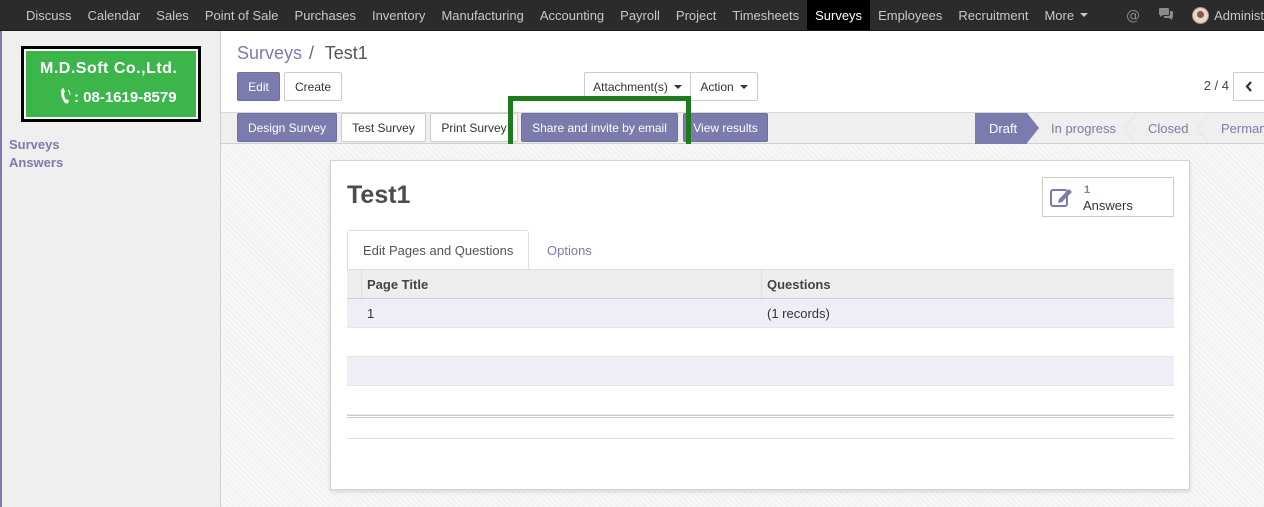  Describe the element at coordinates (49, 15) in the screenshot. I see `menu-discuss: Discuss` at that location.